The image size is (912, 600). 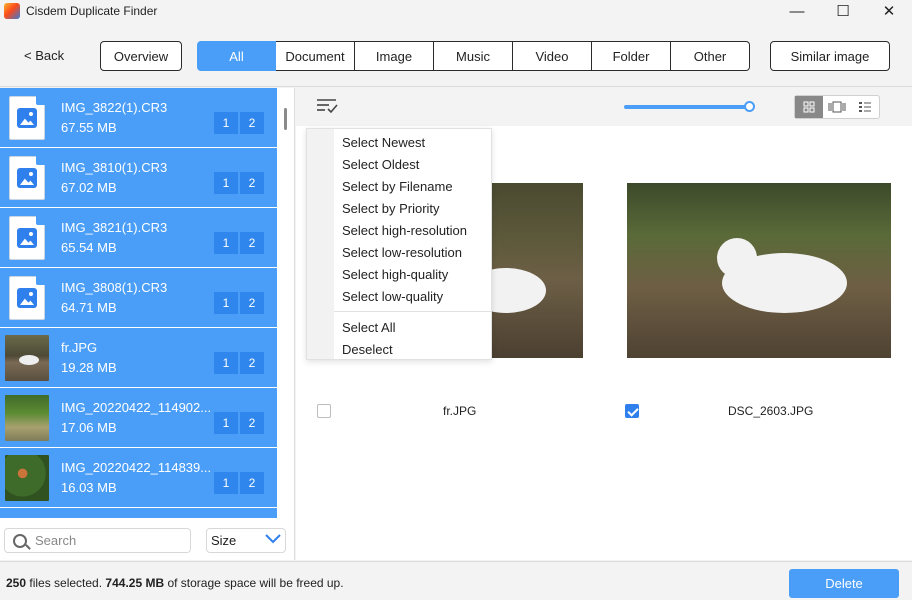 I want to click on chevron-down-icon, so click(x=273, y=539).